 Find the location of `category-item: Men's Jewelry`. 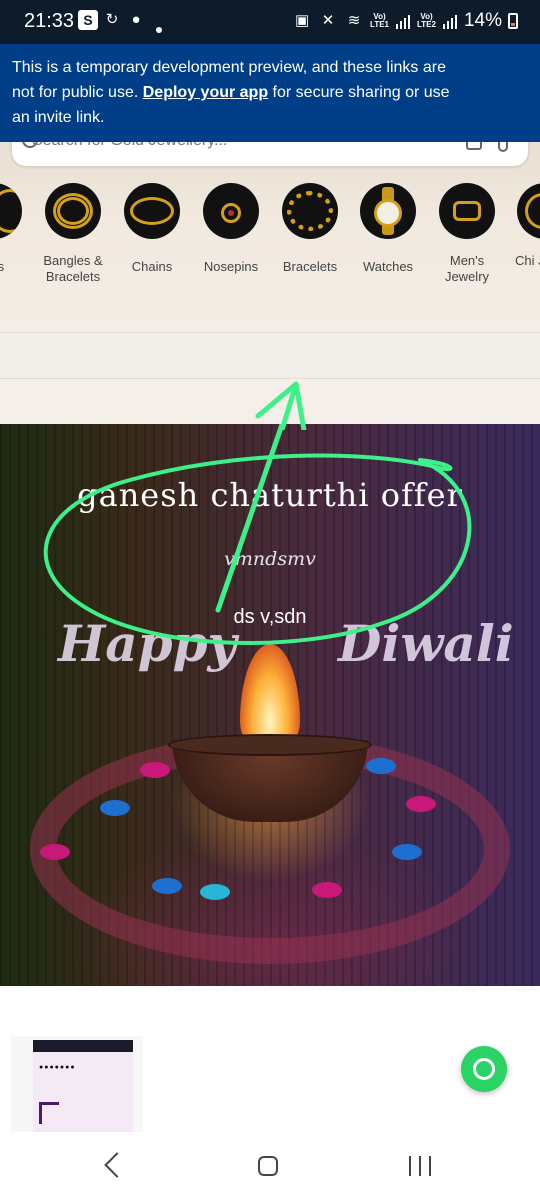

category-item: Men's Jewelry is located at coordinates (467, 233).